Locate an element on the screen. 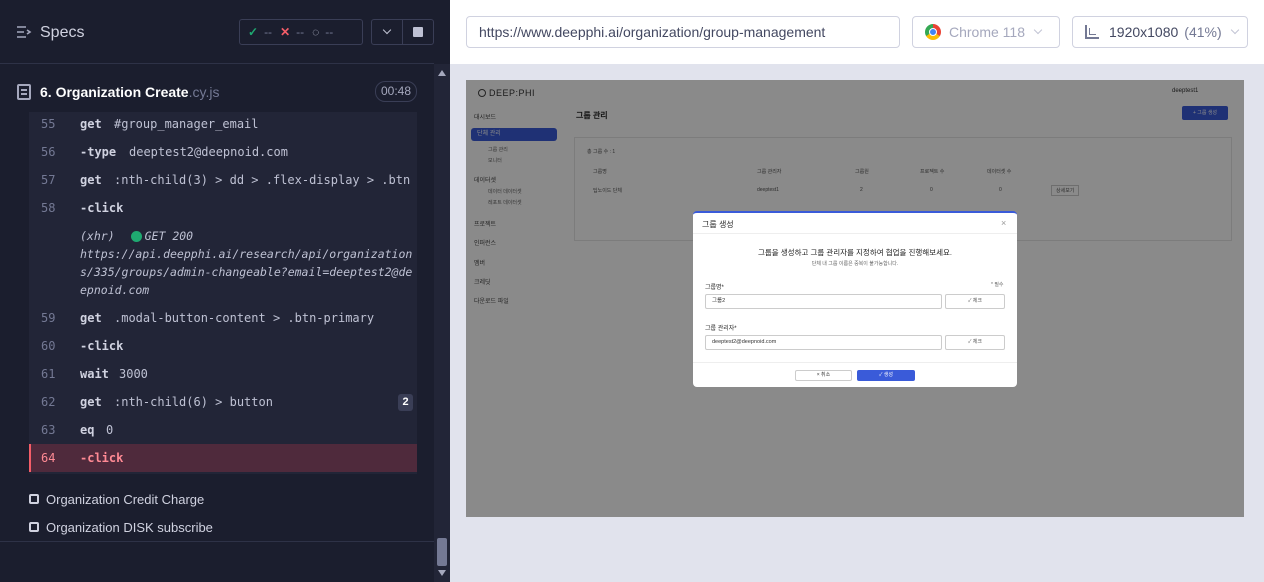 The image size is (1264, 582). pending-count: -- is located at coordinates (329, 32).